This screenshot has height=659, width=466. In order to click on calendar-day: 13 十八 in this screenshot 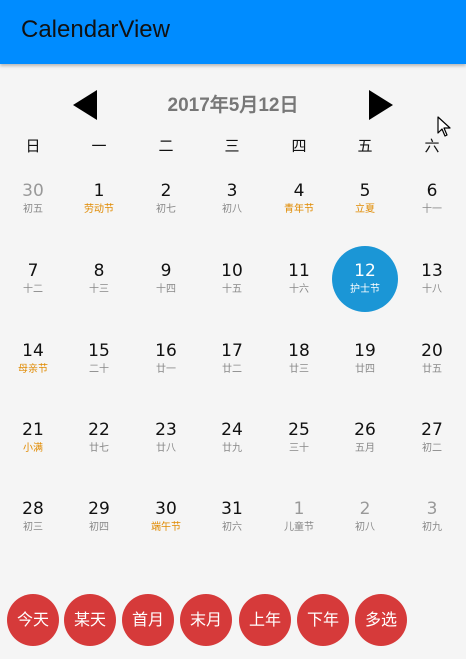, I will do `click(432, 279)`.